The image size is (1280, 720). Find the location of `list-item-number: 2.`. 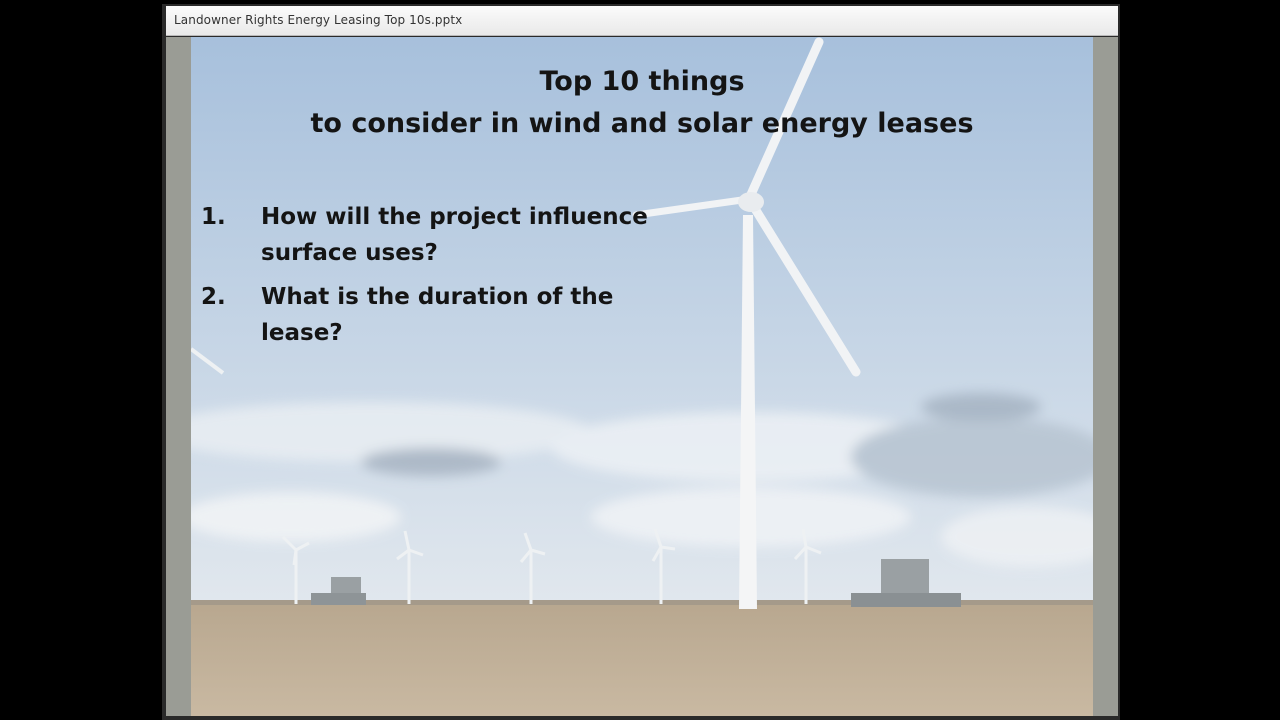

list-item-number: 2. is located at coordinates (213, 297).